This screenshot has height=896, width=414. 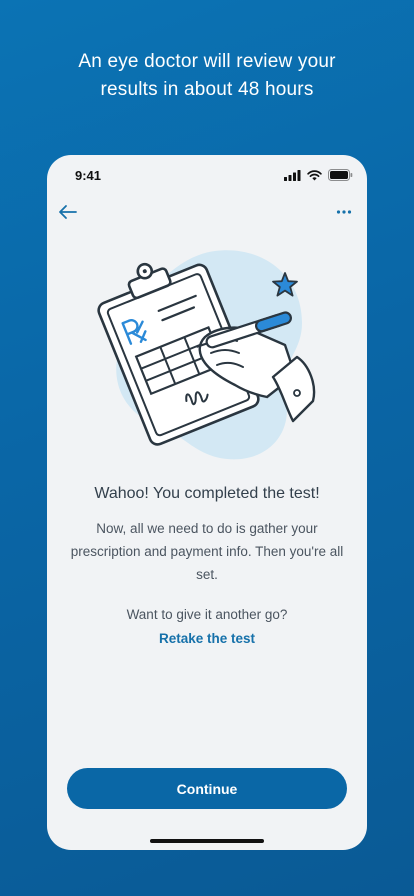 What do you see at coordinates (207, 355) in the screenshot?
I see `prescription-clipboard-illustration` at bounding box center [207, 355].